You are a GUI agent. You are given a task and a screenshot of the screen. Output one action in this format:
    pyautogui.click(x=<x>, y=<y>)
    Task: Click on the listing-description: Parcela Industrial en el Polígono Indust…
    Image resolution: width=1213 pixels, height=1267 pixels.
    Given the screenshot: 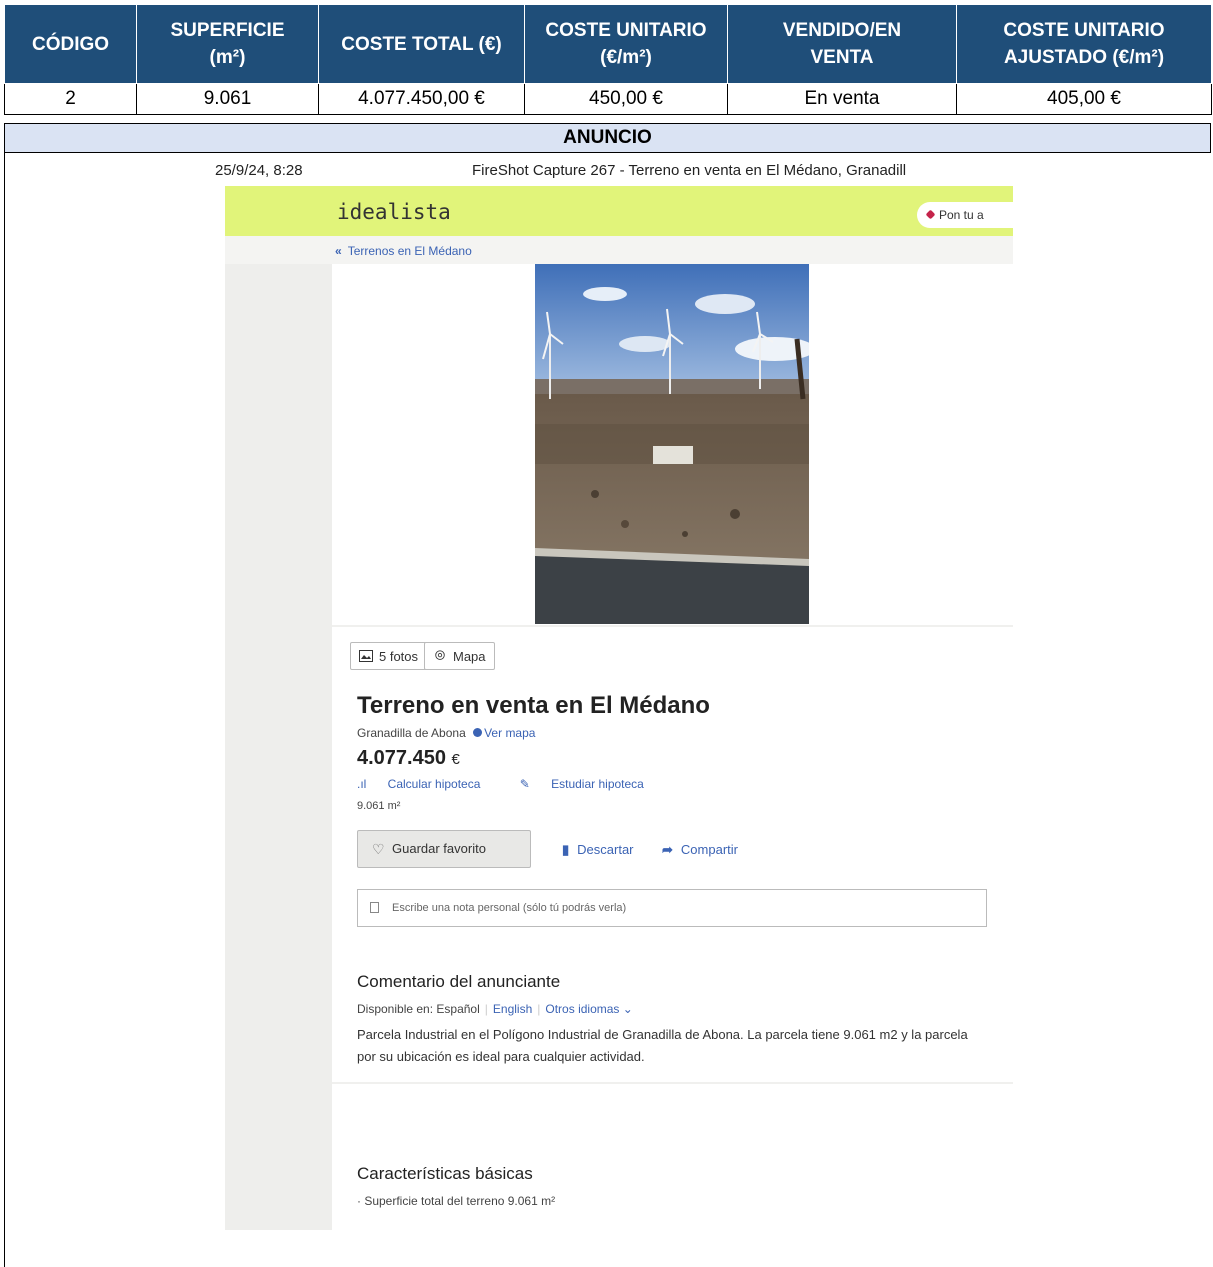 What is the action you would take?
    pyautogui.click(x=662, y=1045)
    